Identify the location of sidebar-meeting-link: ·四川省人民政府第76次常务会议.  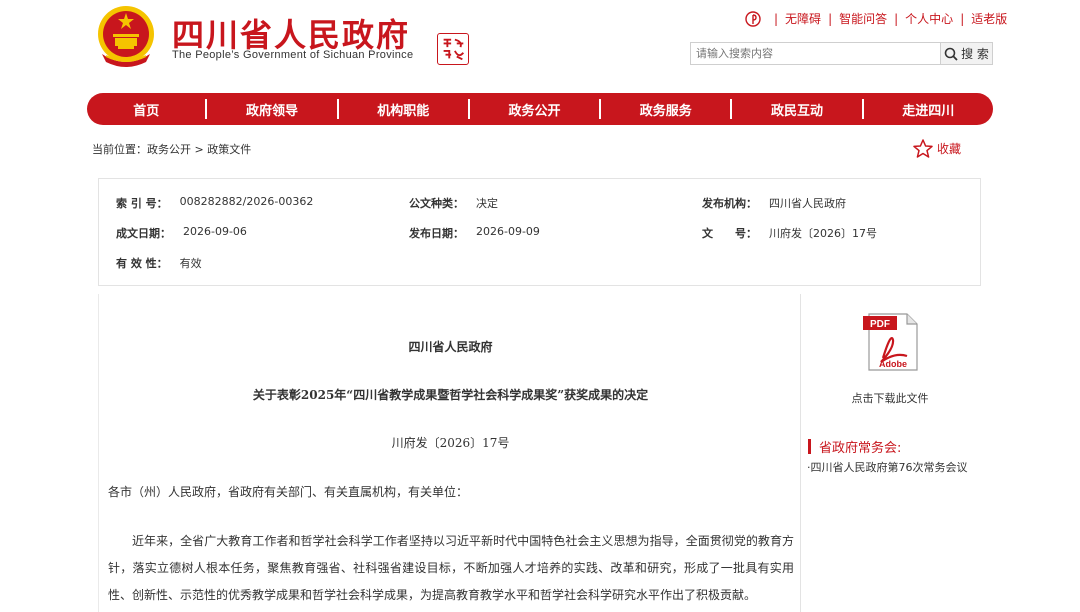
(887, 467).